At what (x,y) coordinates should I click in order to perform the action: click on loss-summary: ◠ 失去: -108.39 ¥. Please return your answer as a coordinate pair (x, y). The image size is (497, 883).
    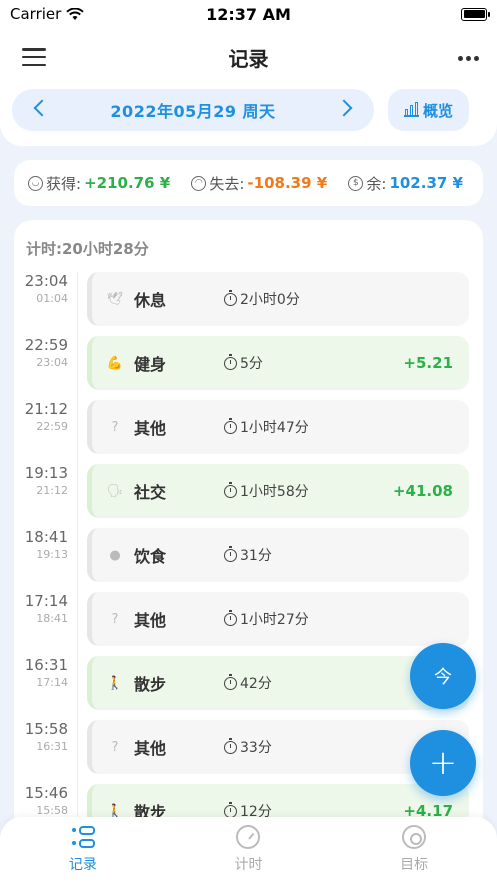
    Looking at the image, I should click on (259, 183).